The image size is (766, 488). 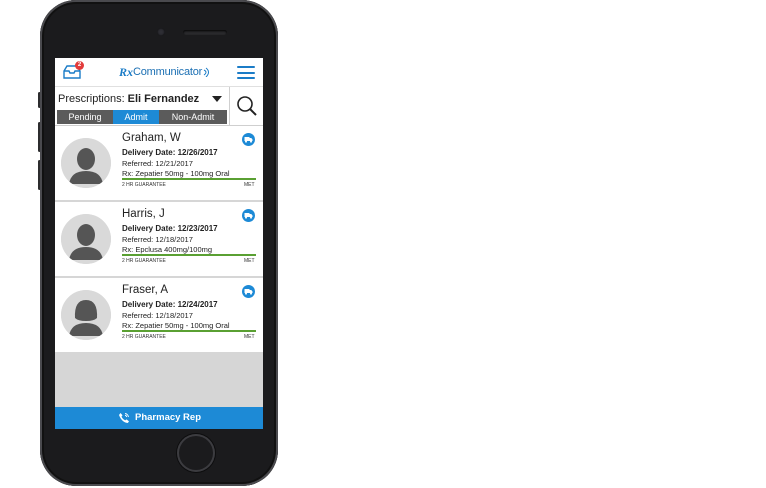 What do you see at coordinates (161, 32) in the screenshot?
I see `front-camera` at bounding box center [161, 32].